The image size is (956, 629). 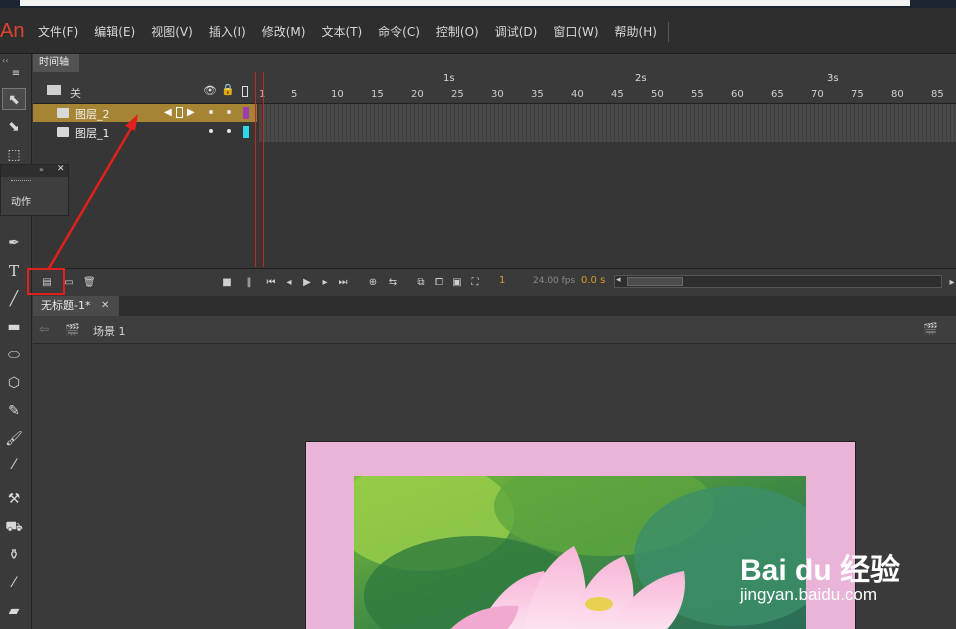 I want to click on back-arrow-icon: ⇦, so click(x=44, y=329).